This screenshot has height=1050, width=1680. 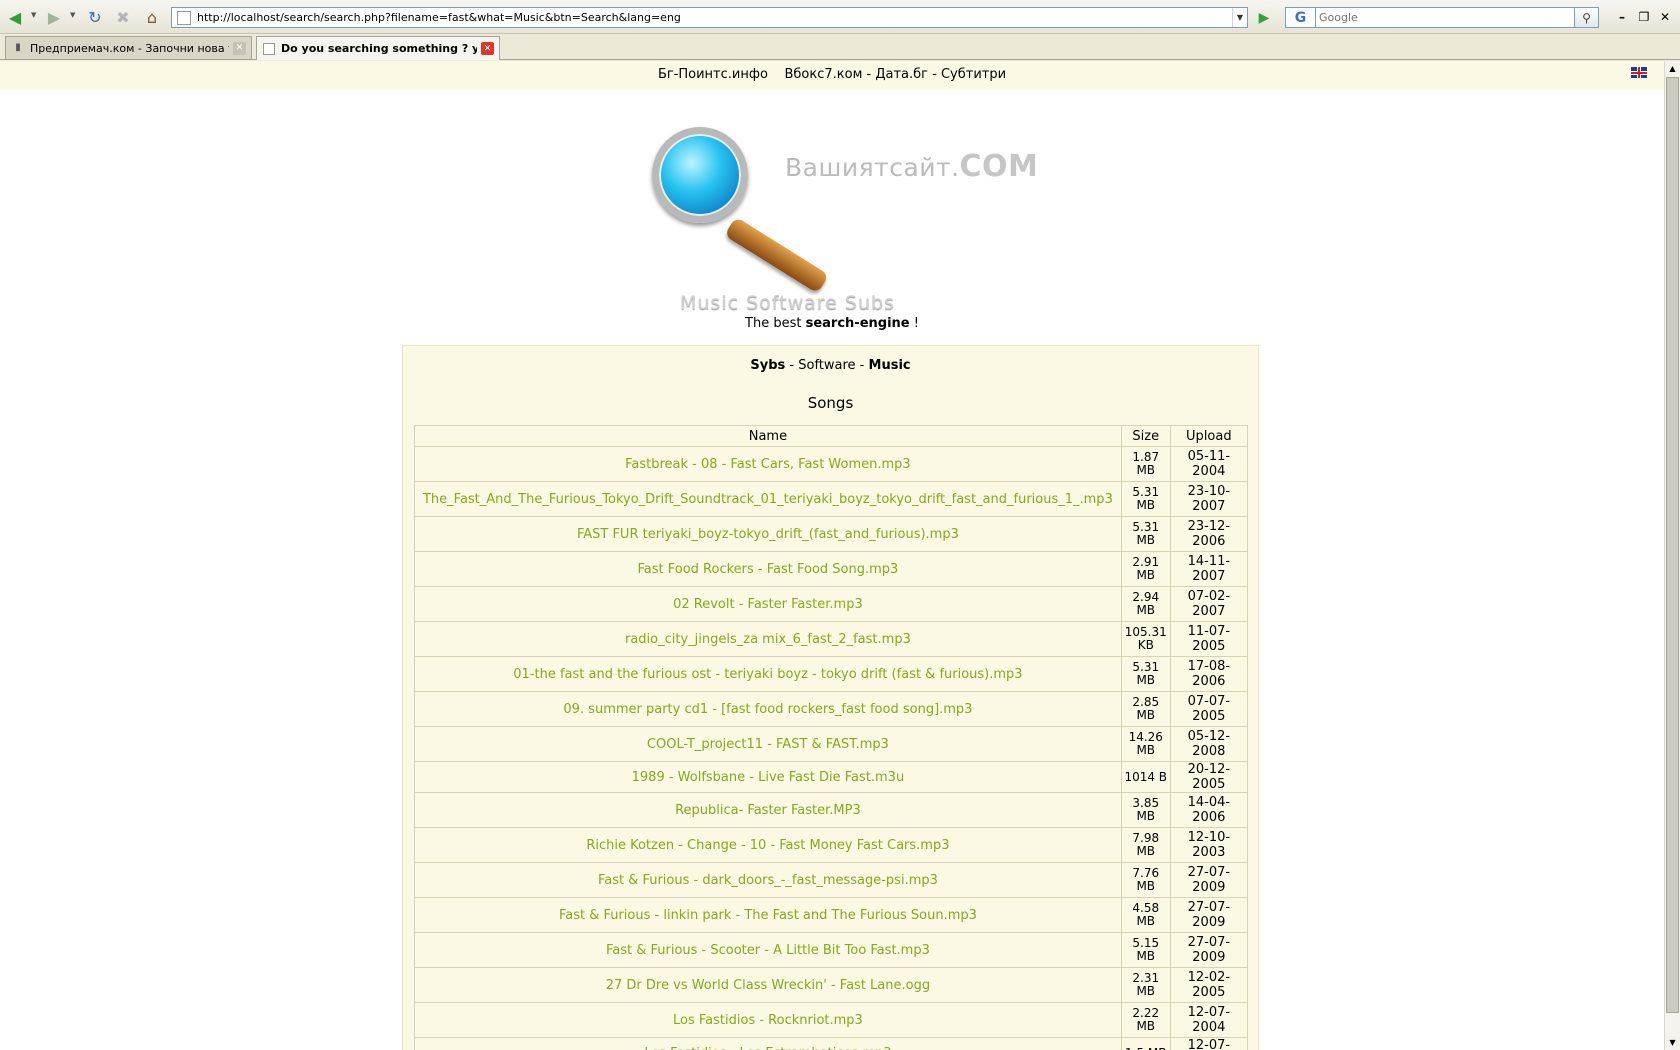 I want to click on nav-link-bg-points: Бг-Поинтс.инфо, so click(x=713, y=74).